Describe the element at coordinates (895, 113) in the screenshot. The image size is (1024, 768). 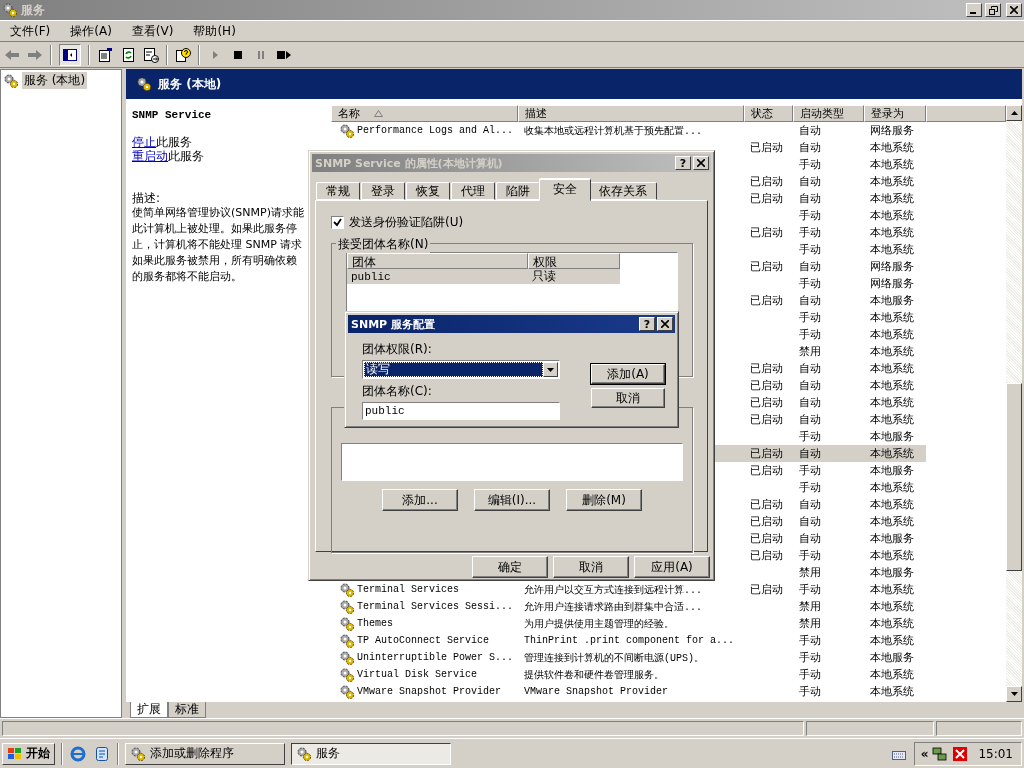
I see `column-header: 登录为` at that location.